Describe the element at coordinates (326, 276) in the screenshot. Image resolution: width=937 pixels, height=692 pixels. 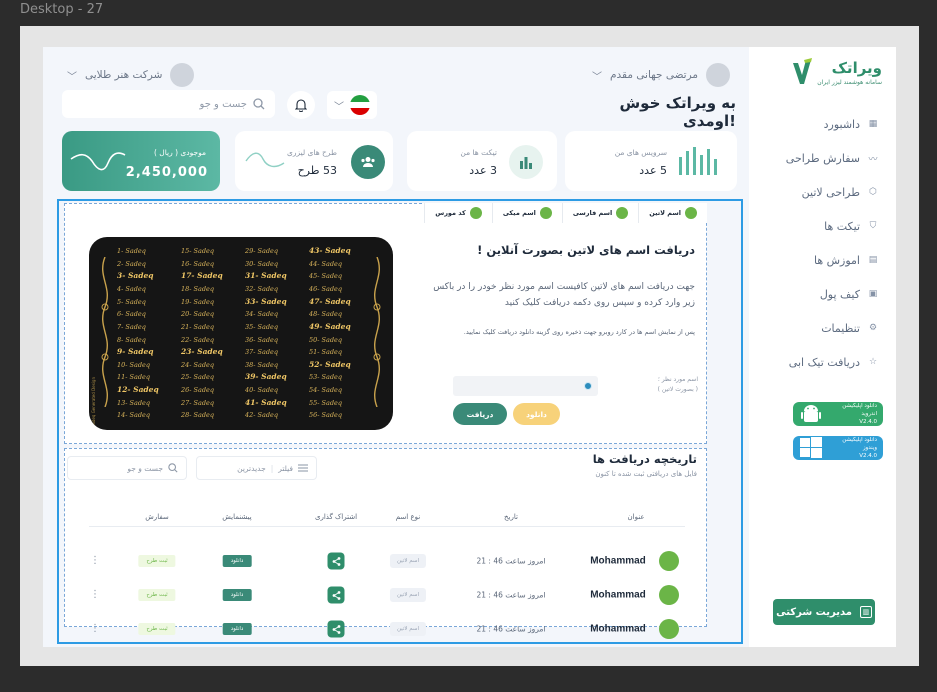
I see `preview-name-cell: 45- Sadeq` at that location.